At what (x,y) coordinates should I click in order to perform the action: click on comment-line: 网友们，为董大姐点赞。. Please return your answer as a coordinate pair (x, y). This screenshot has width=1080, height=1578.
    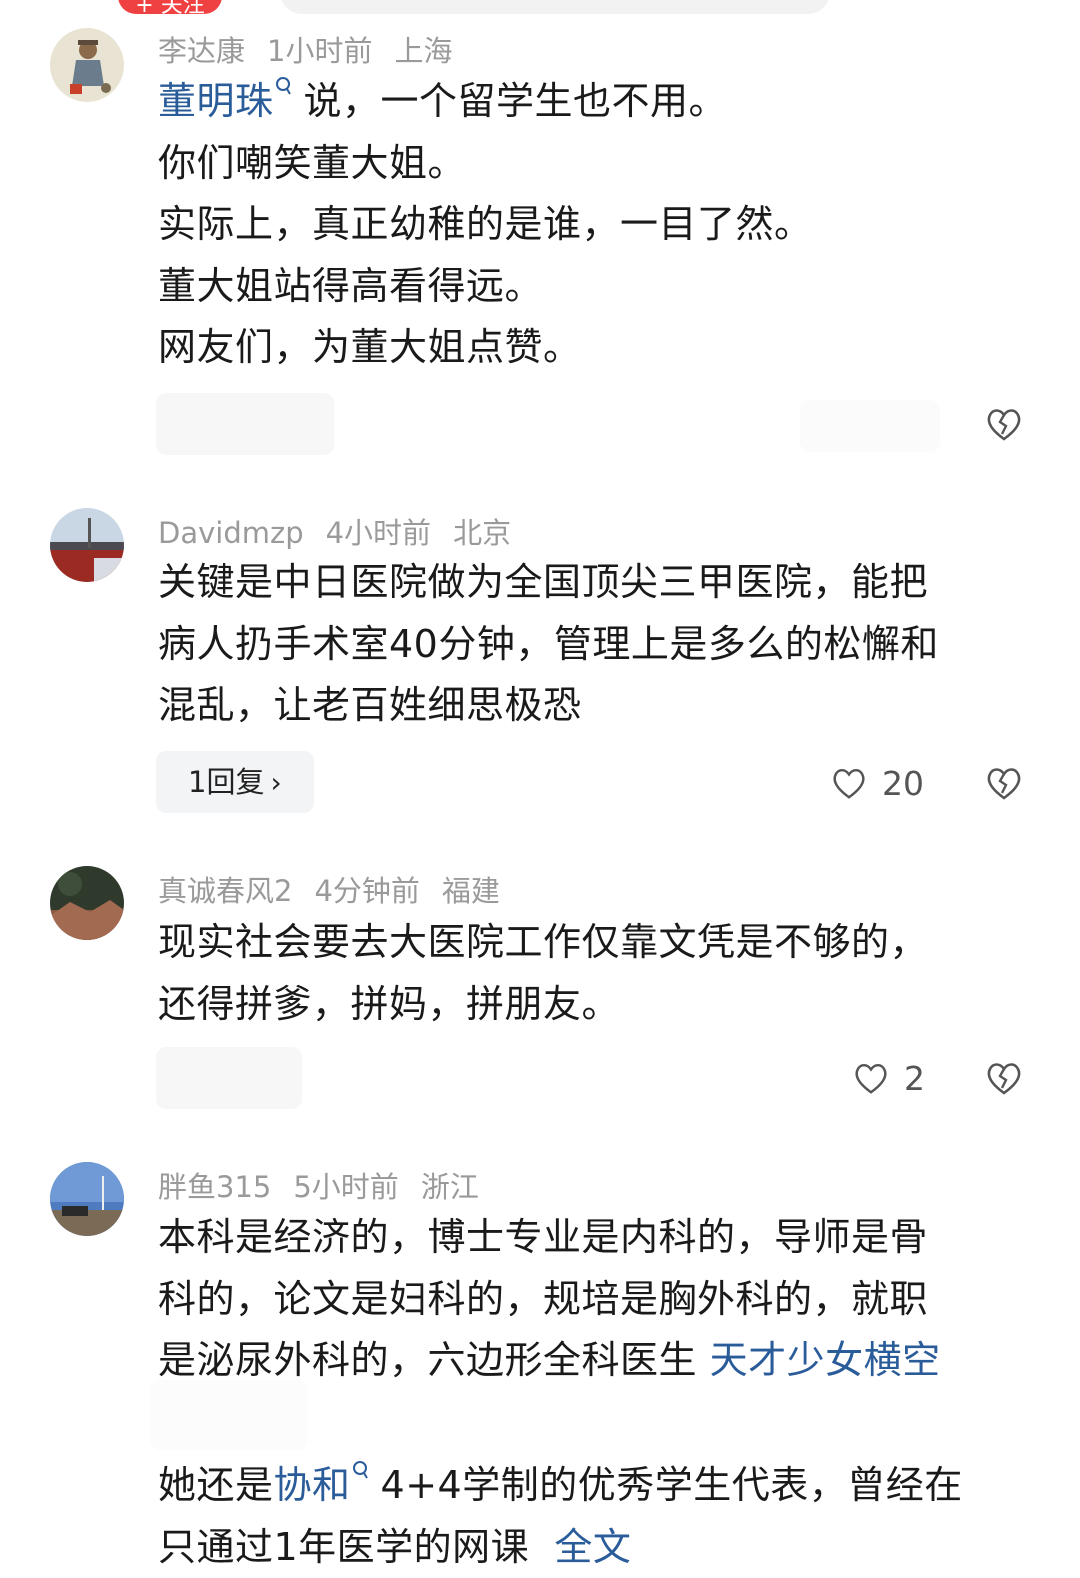
    Looking at the image, I should click on (598, 348).